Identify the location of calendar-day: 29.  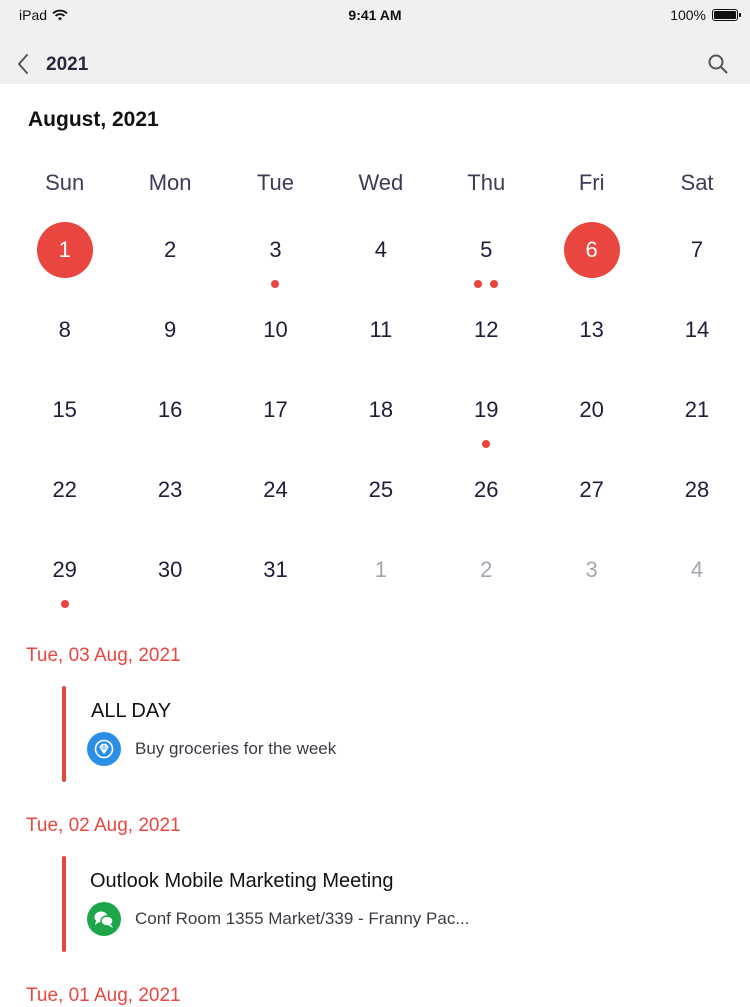
(64, 580).